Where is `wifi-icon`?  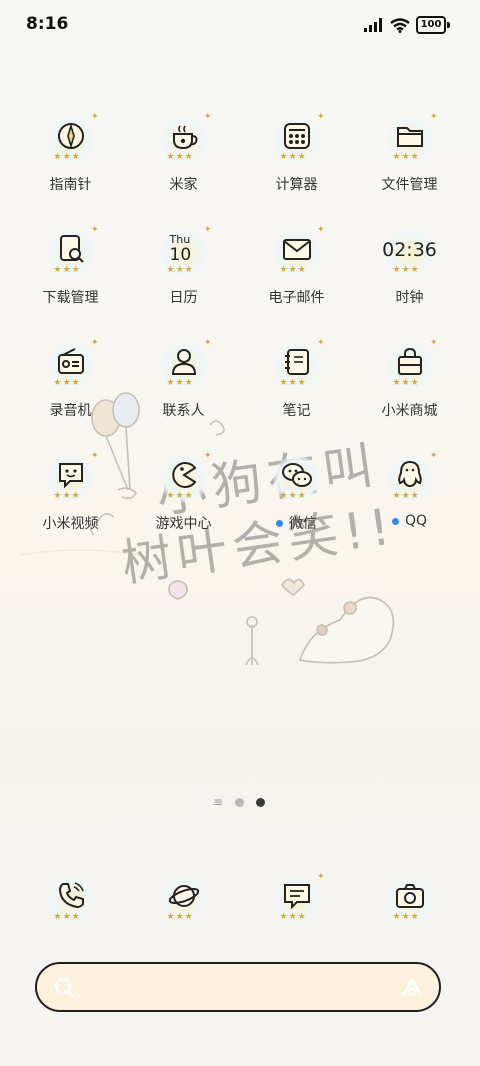 wifi-icon is located at coordinates (400, 25).